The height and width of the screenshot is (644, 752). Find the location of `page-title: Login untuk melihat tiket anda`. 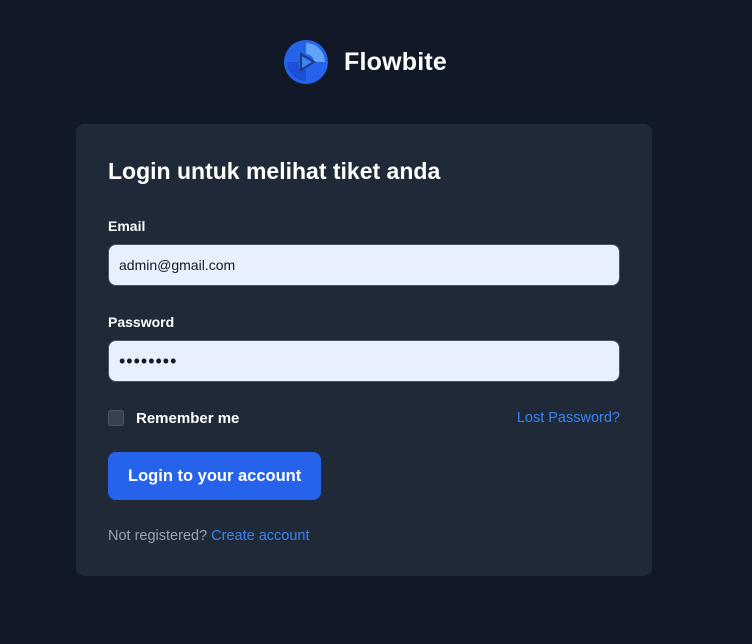

page-title: Login untuk melihat tiket anda is located at coordinates (274, 171).